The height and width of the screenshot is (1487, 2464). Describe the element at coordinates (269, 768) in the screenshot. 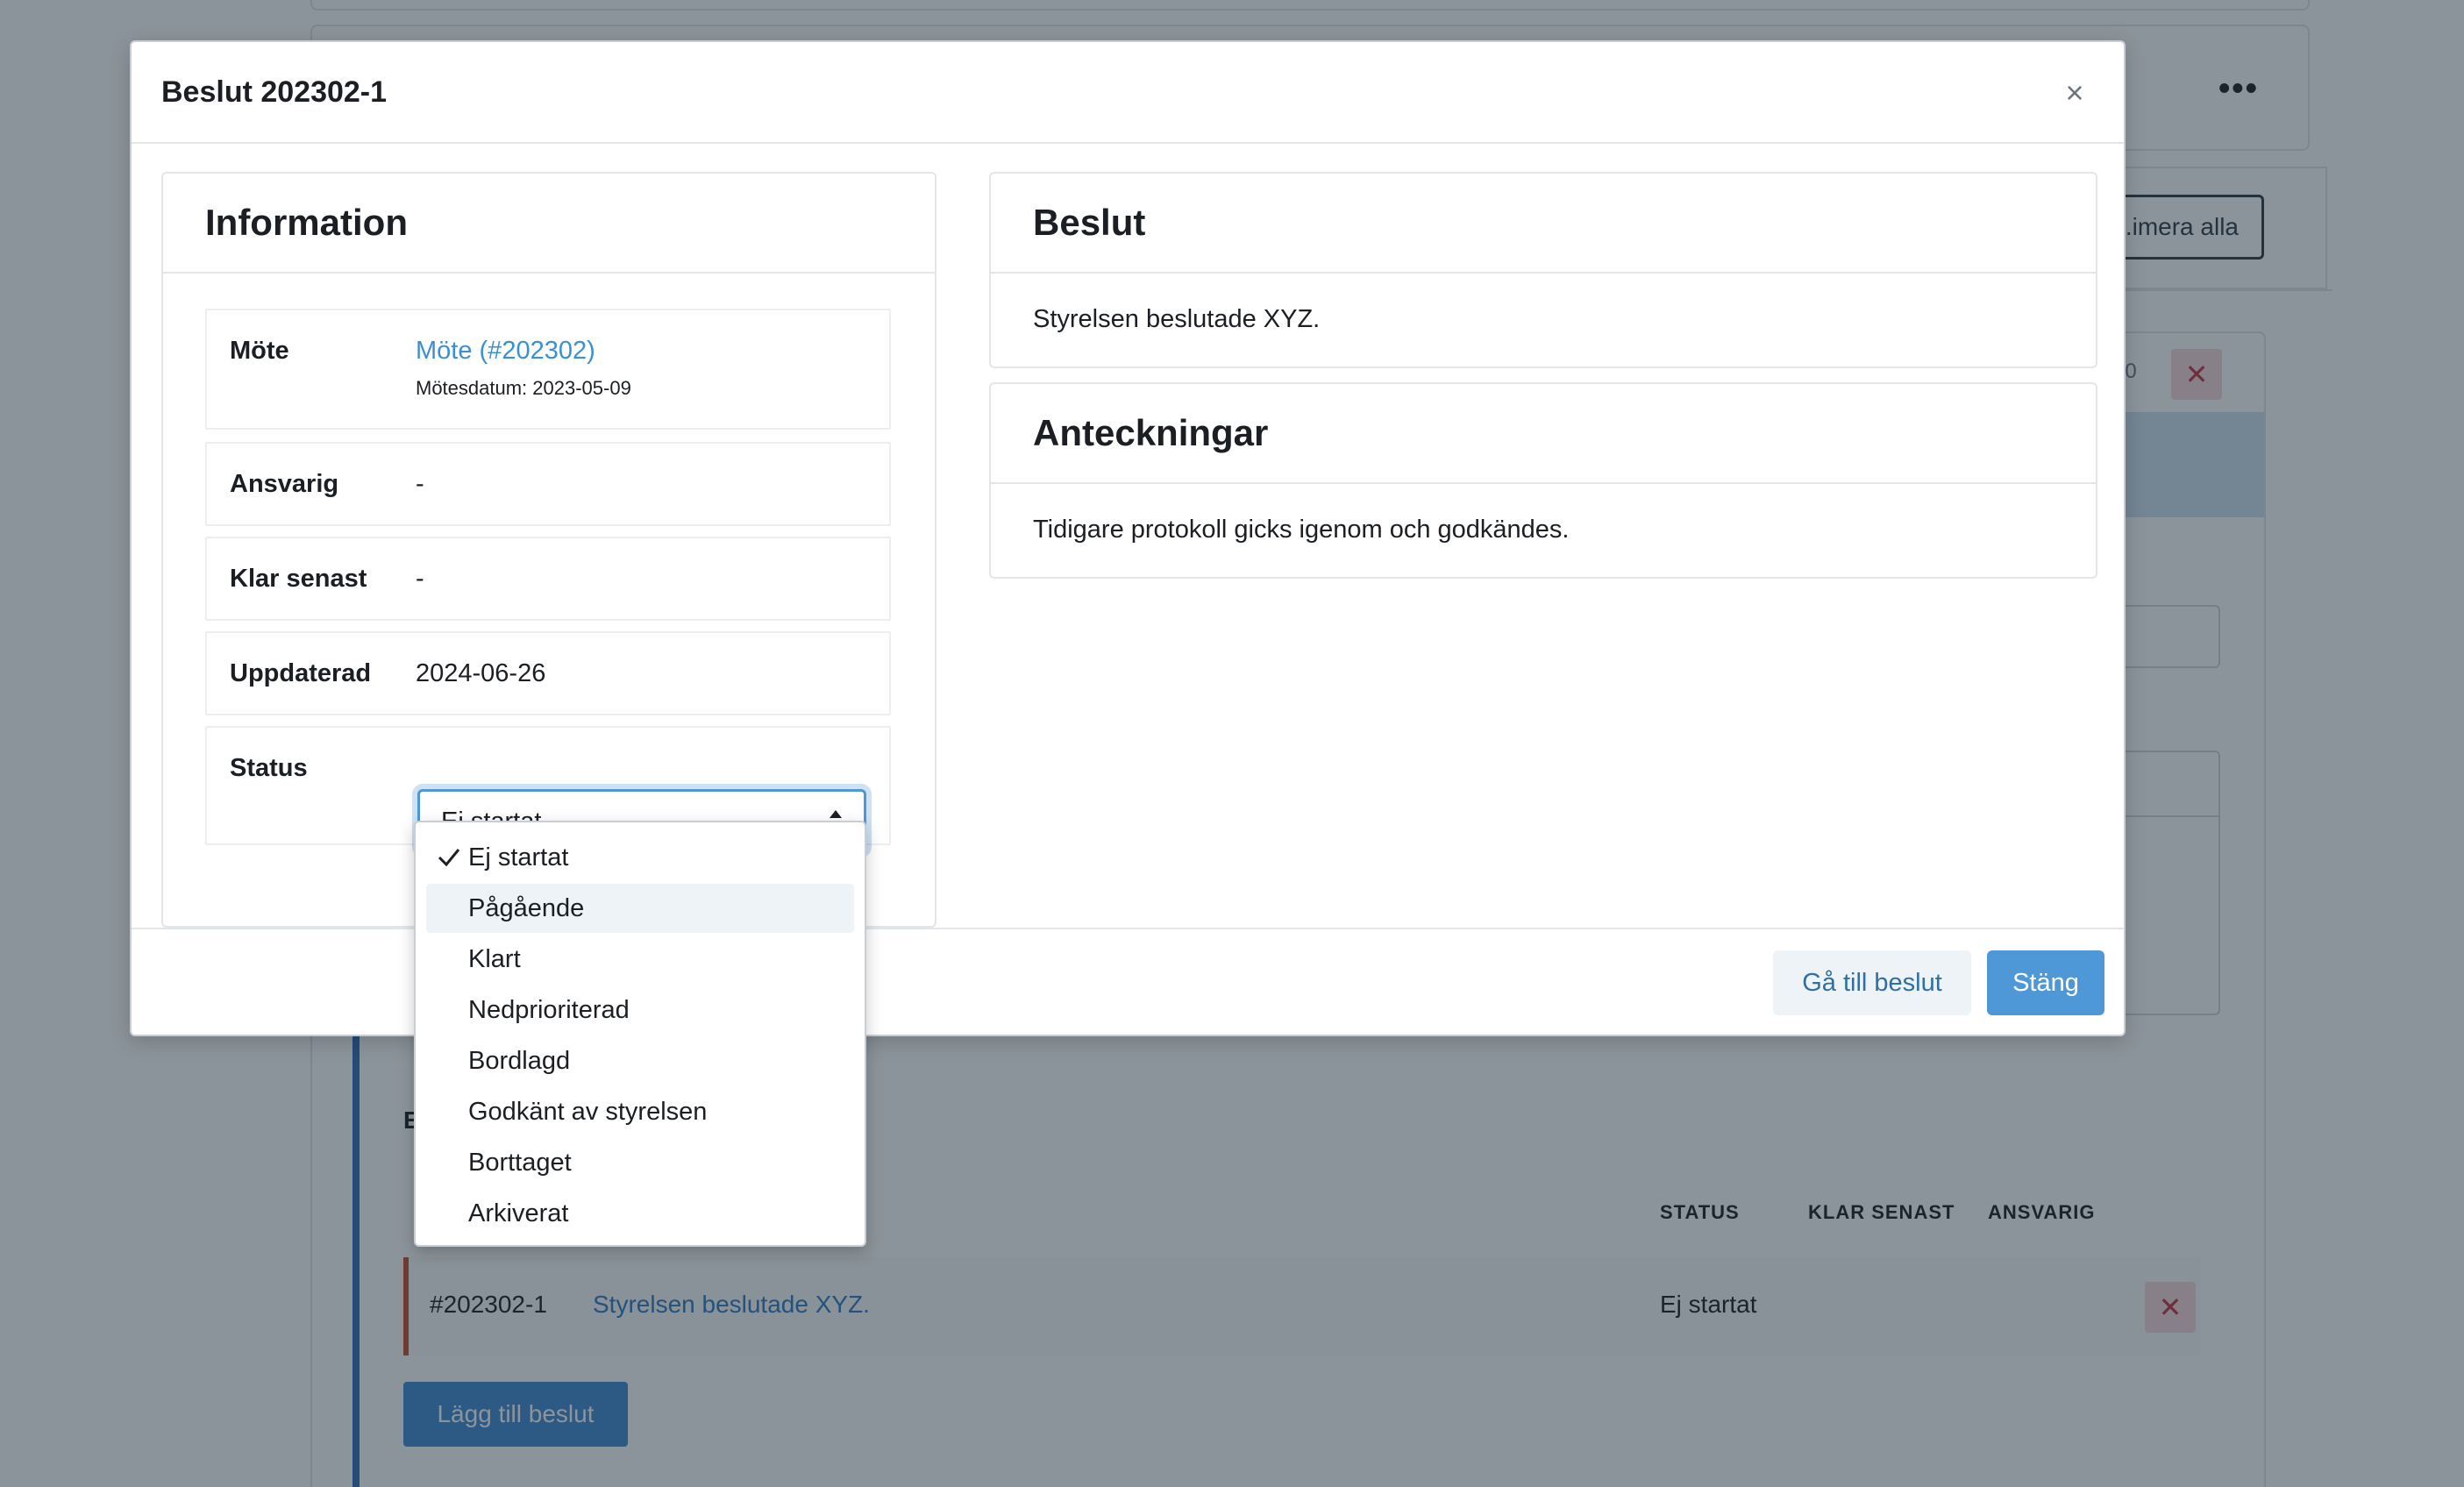

I see `status-label: Status` at that location.